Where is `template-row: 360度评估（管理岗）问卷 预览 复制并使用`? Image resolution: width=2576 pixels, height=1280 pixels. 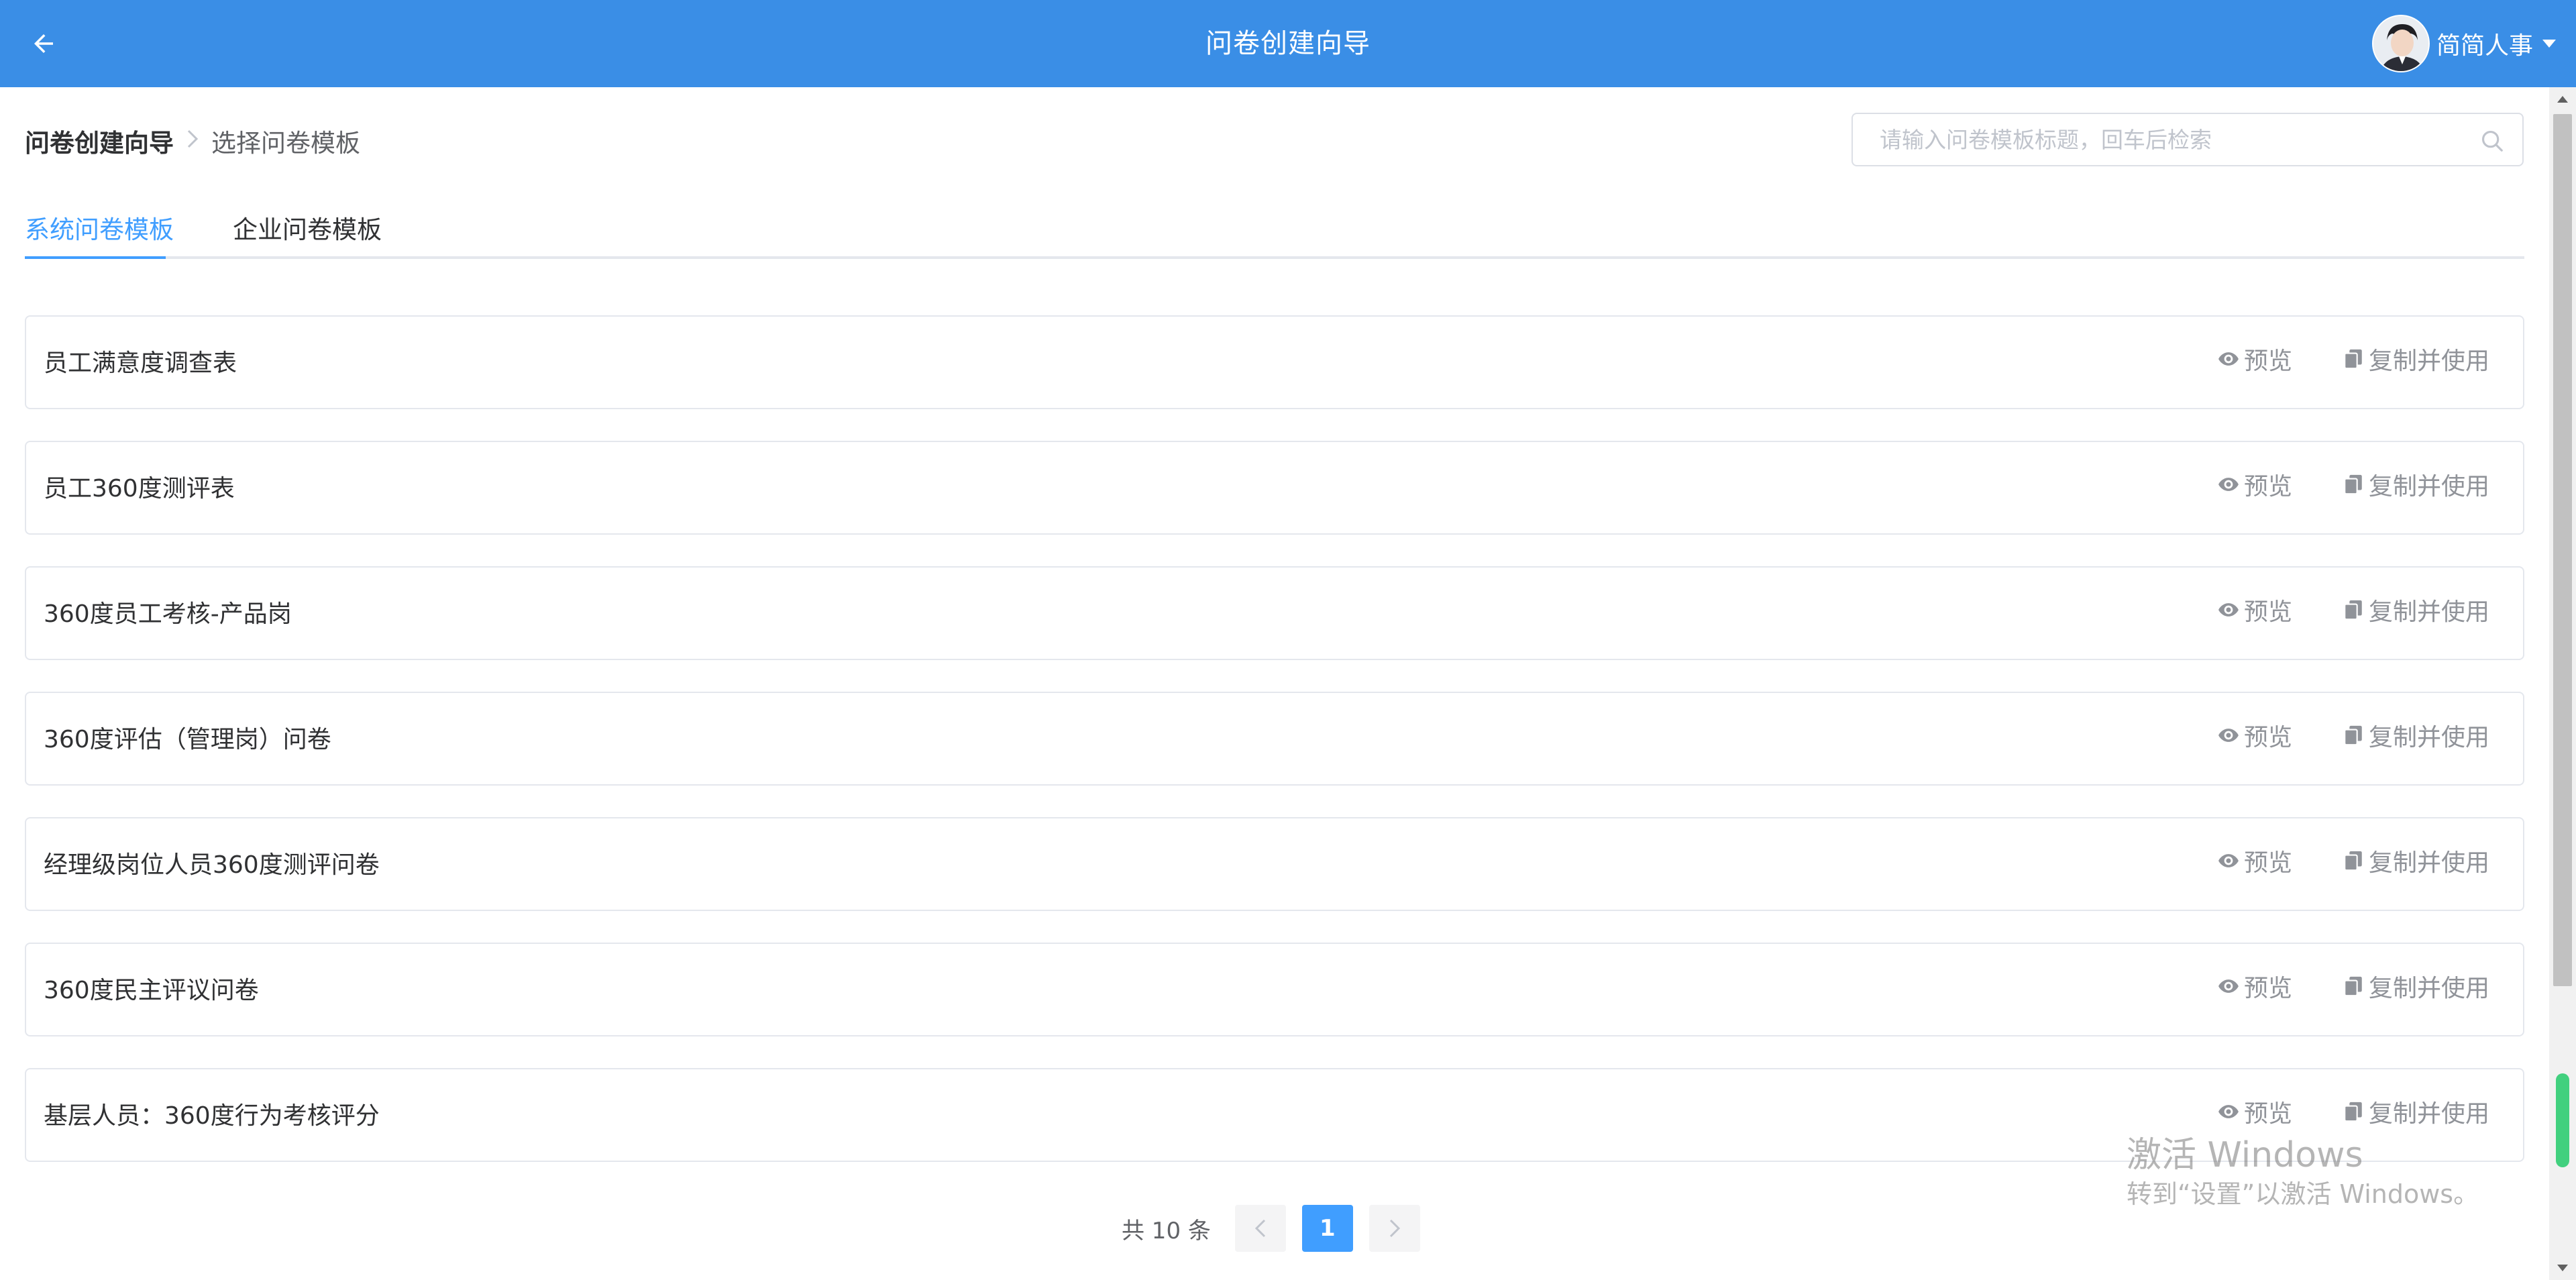 template-row: 360度评估（管理岗）问卷 预览 复制并使用 is located at coordinates (1274, 739).